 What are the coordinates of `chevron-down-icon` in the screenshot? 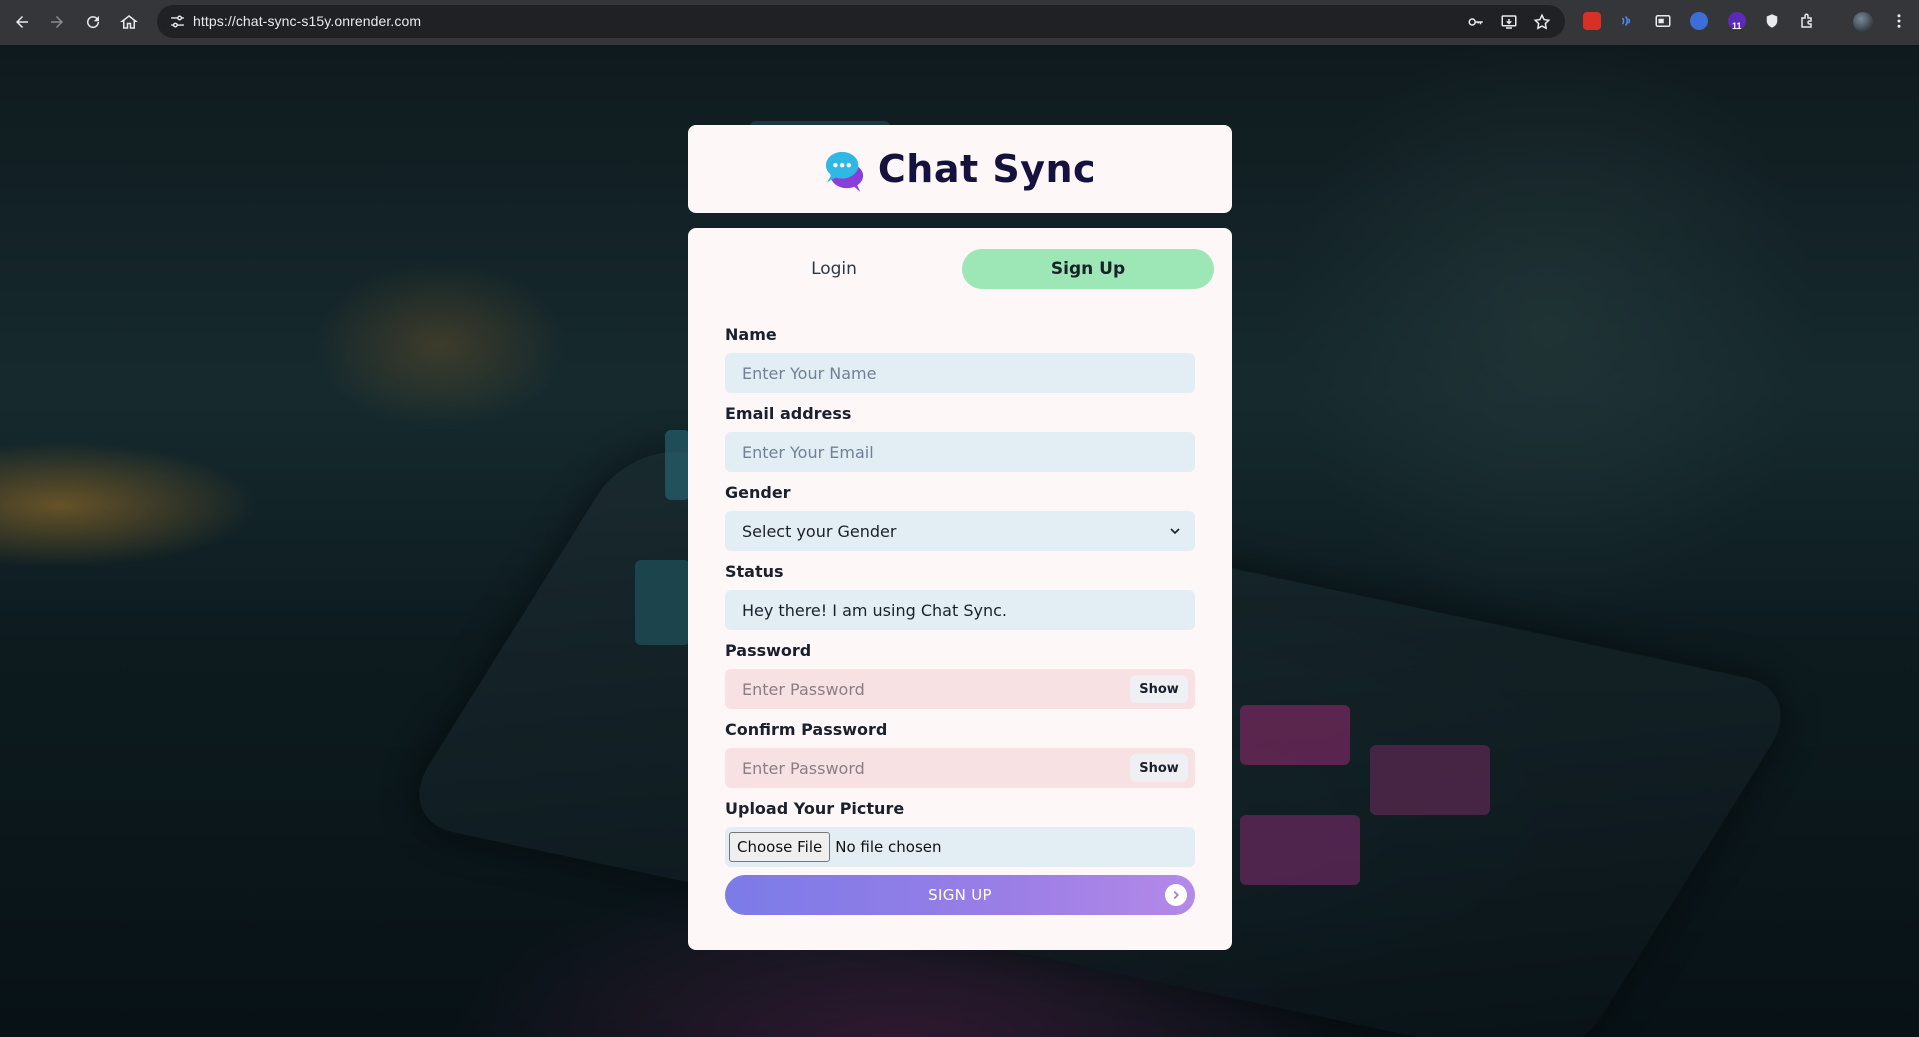 It's located at (1175, 531).